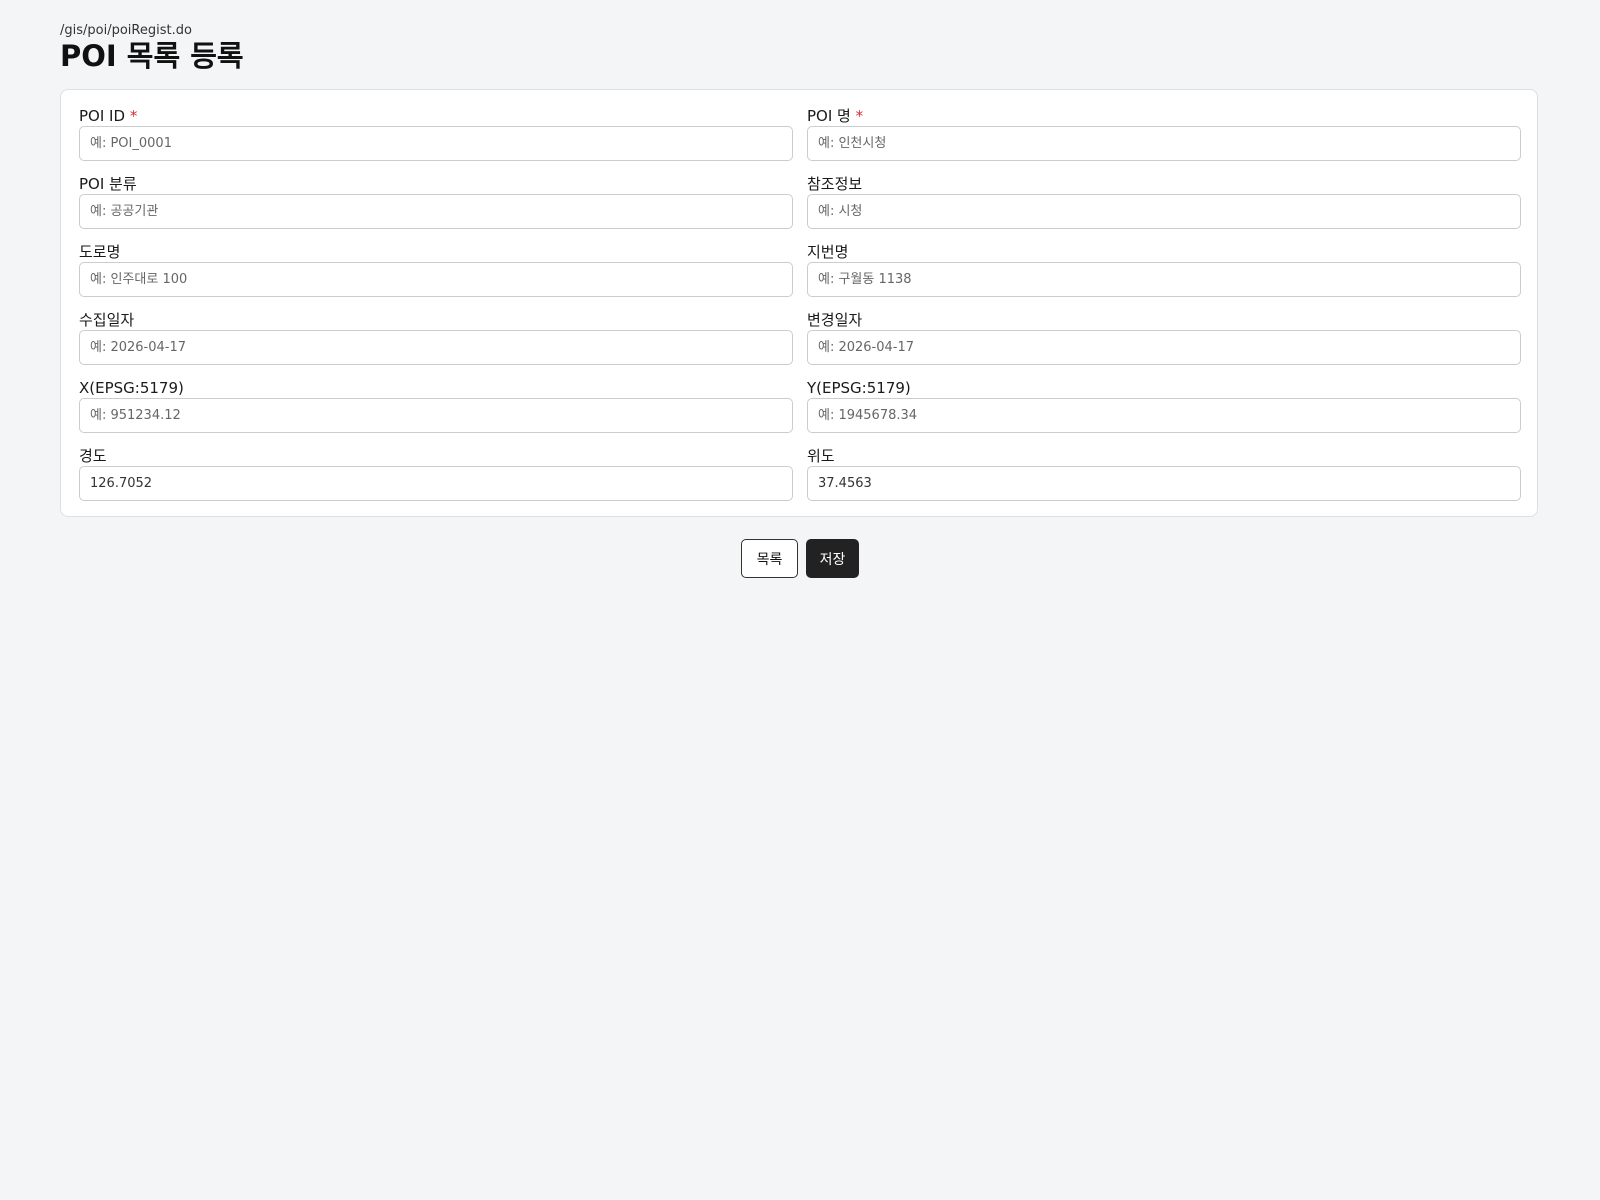 This screenshot has height=1200, width=1600. What do you see at coordinates (108, 184) in the screenshot?
I see `field-label: POI 분류` at bounding box center [108, 184].